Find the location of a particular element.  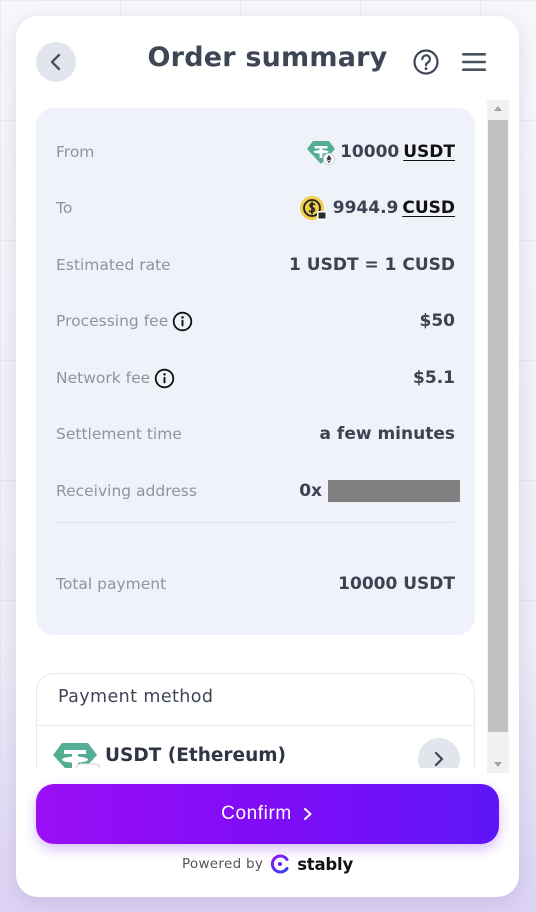

confirm-button: Confirm is located at coordinates (267, 814).